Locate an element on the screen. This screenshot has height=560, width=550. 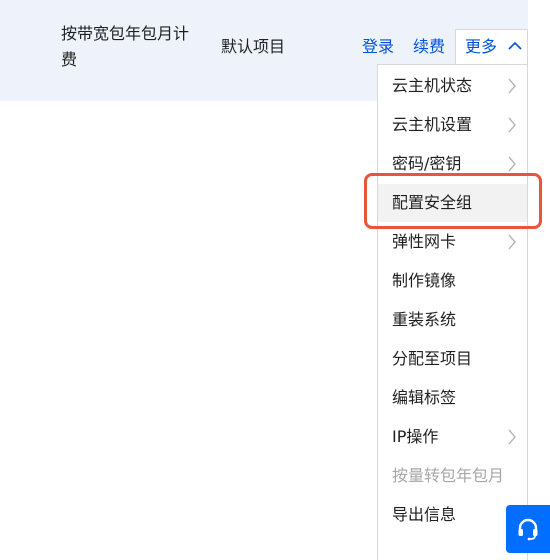
menu-item-label: 编辑标签 is located at coordinates (424, 397).